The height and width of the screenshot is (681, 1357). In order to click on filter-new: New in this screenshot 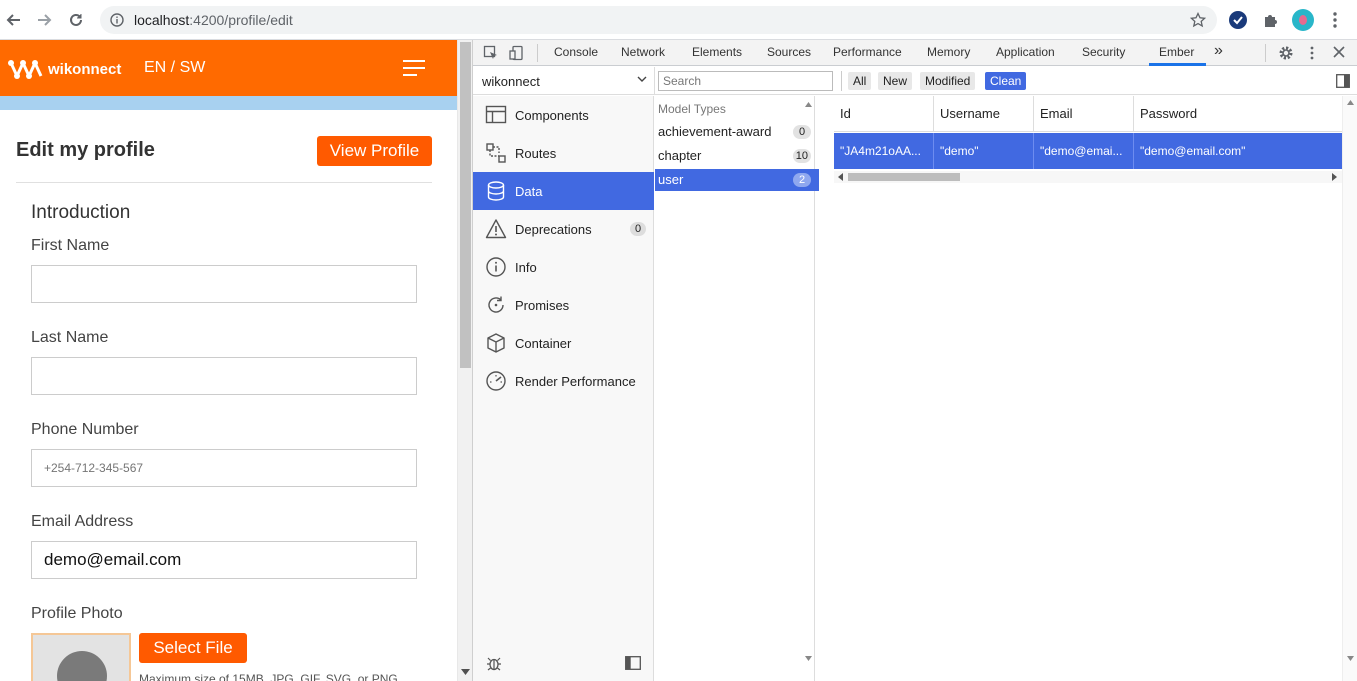, I will do `click(895, 81)`.